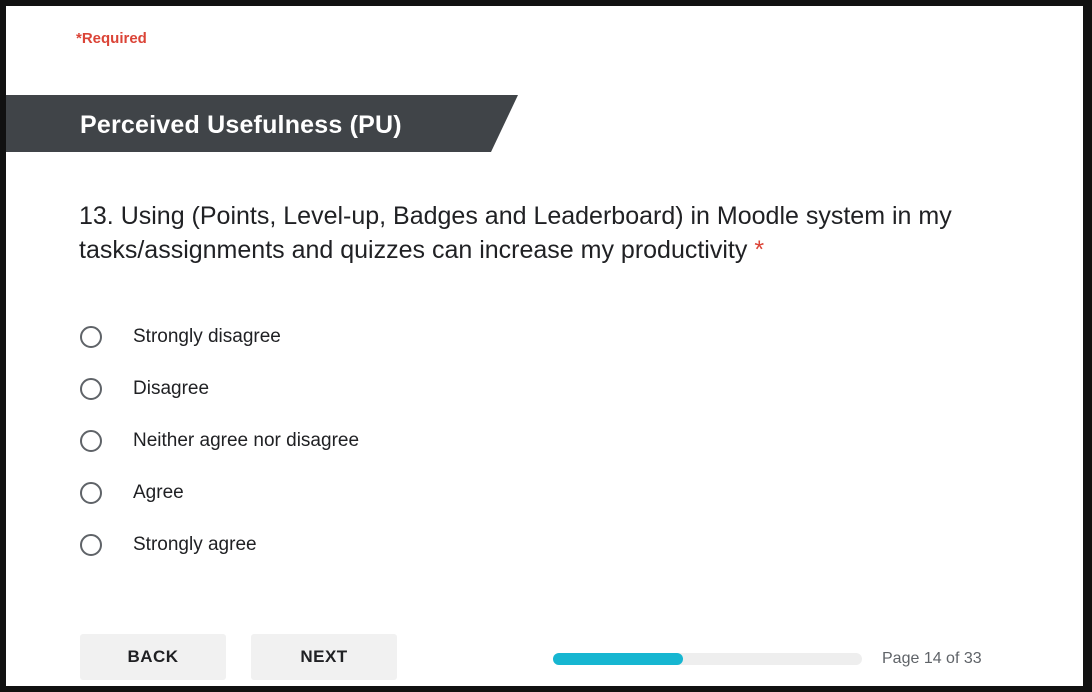 The width and height of the screenshot is (1092, 692). I want to click on option-strongly-disagree: Strongly disagree, so click(219, 337).